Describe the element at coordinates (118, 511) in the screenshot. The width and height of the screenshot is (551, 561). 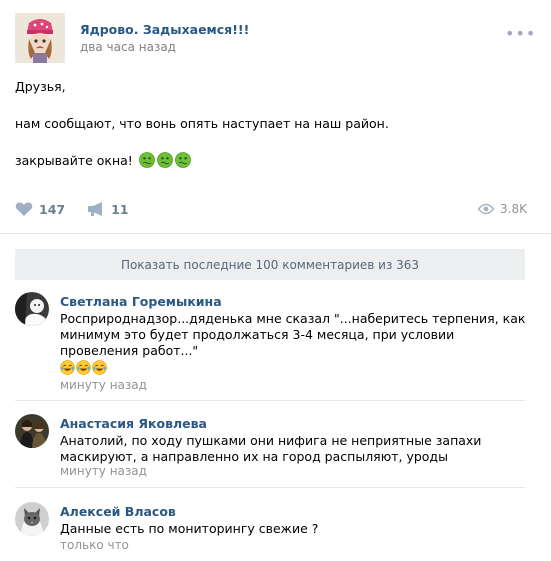
I see `comment-author: Алексей Власов` at that location.